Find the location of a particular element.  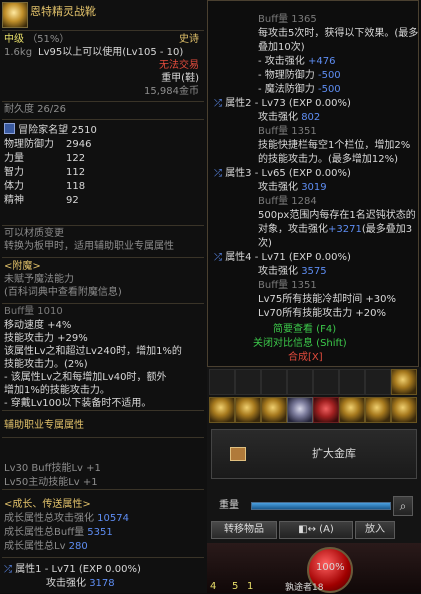

buff-top: Buff量 1365 is located at coordinates (287, 19).